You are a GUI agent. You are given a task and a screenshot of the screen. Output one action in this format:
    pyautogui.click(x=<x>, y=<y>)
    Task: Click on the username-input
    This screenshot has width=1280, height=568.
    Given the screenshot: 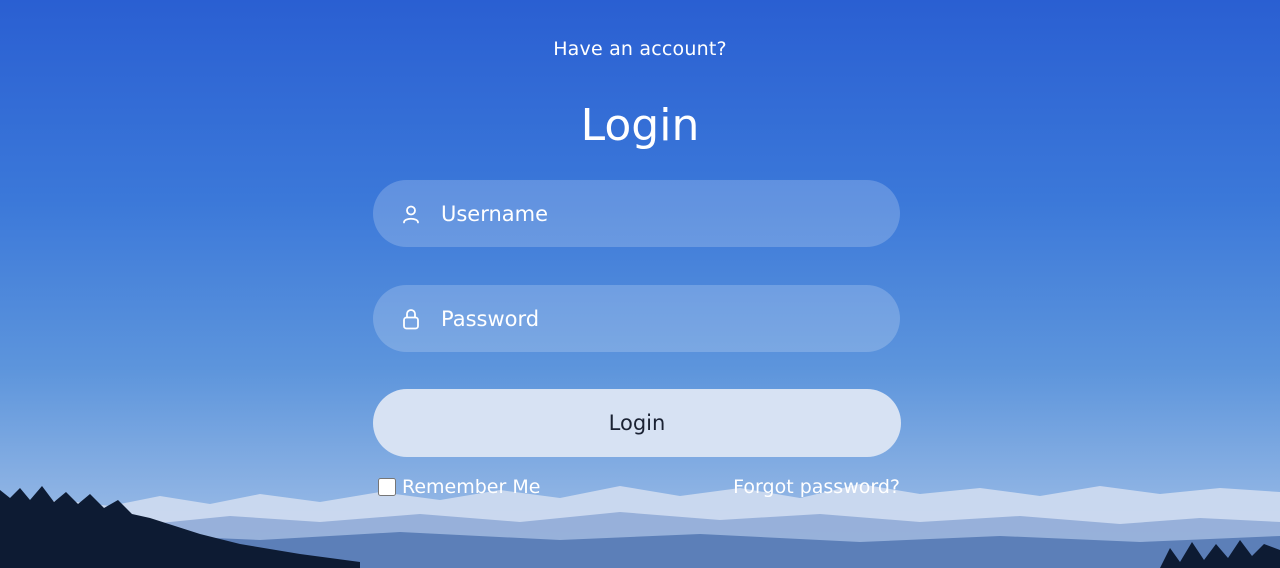 What is the action you would take?
    pyautogui.click(x=651, y=213)
    